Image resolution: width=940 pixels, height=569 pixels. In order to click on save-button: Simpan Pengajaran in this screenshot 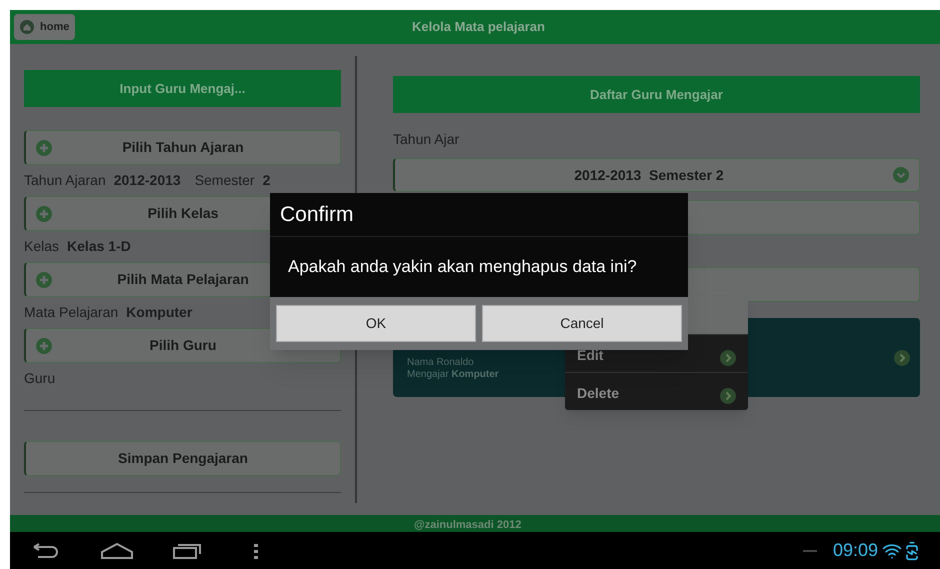, I will do `click(182, 458)`.